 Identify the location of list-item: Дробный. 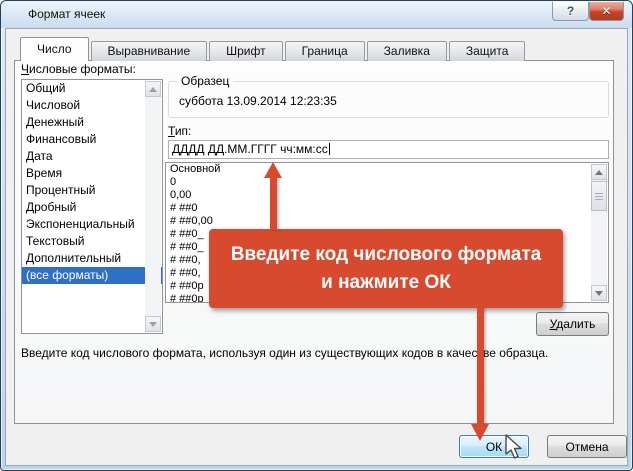
(92, 207).